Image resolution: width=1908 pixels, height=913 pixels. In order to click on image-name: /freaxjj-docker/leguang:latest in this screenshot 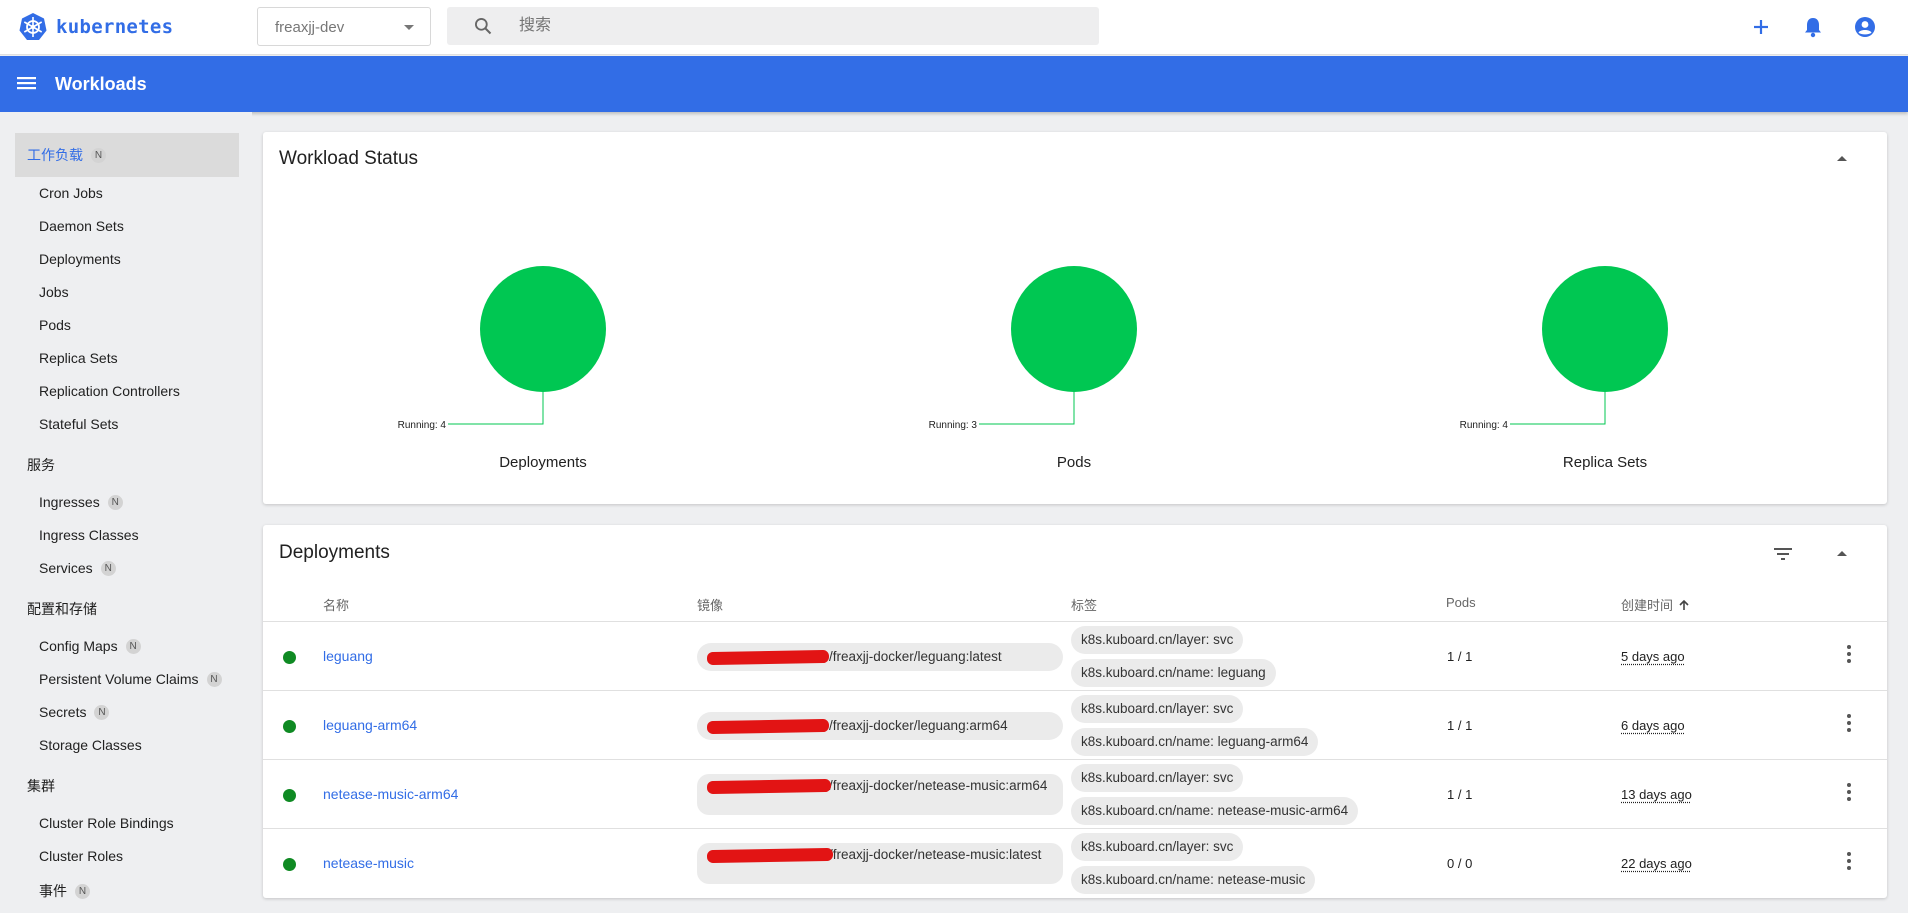, I will do `click(915, 656)`.